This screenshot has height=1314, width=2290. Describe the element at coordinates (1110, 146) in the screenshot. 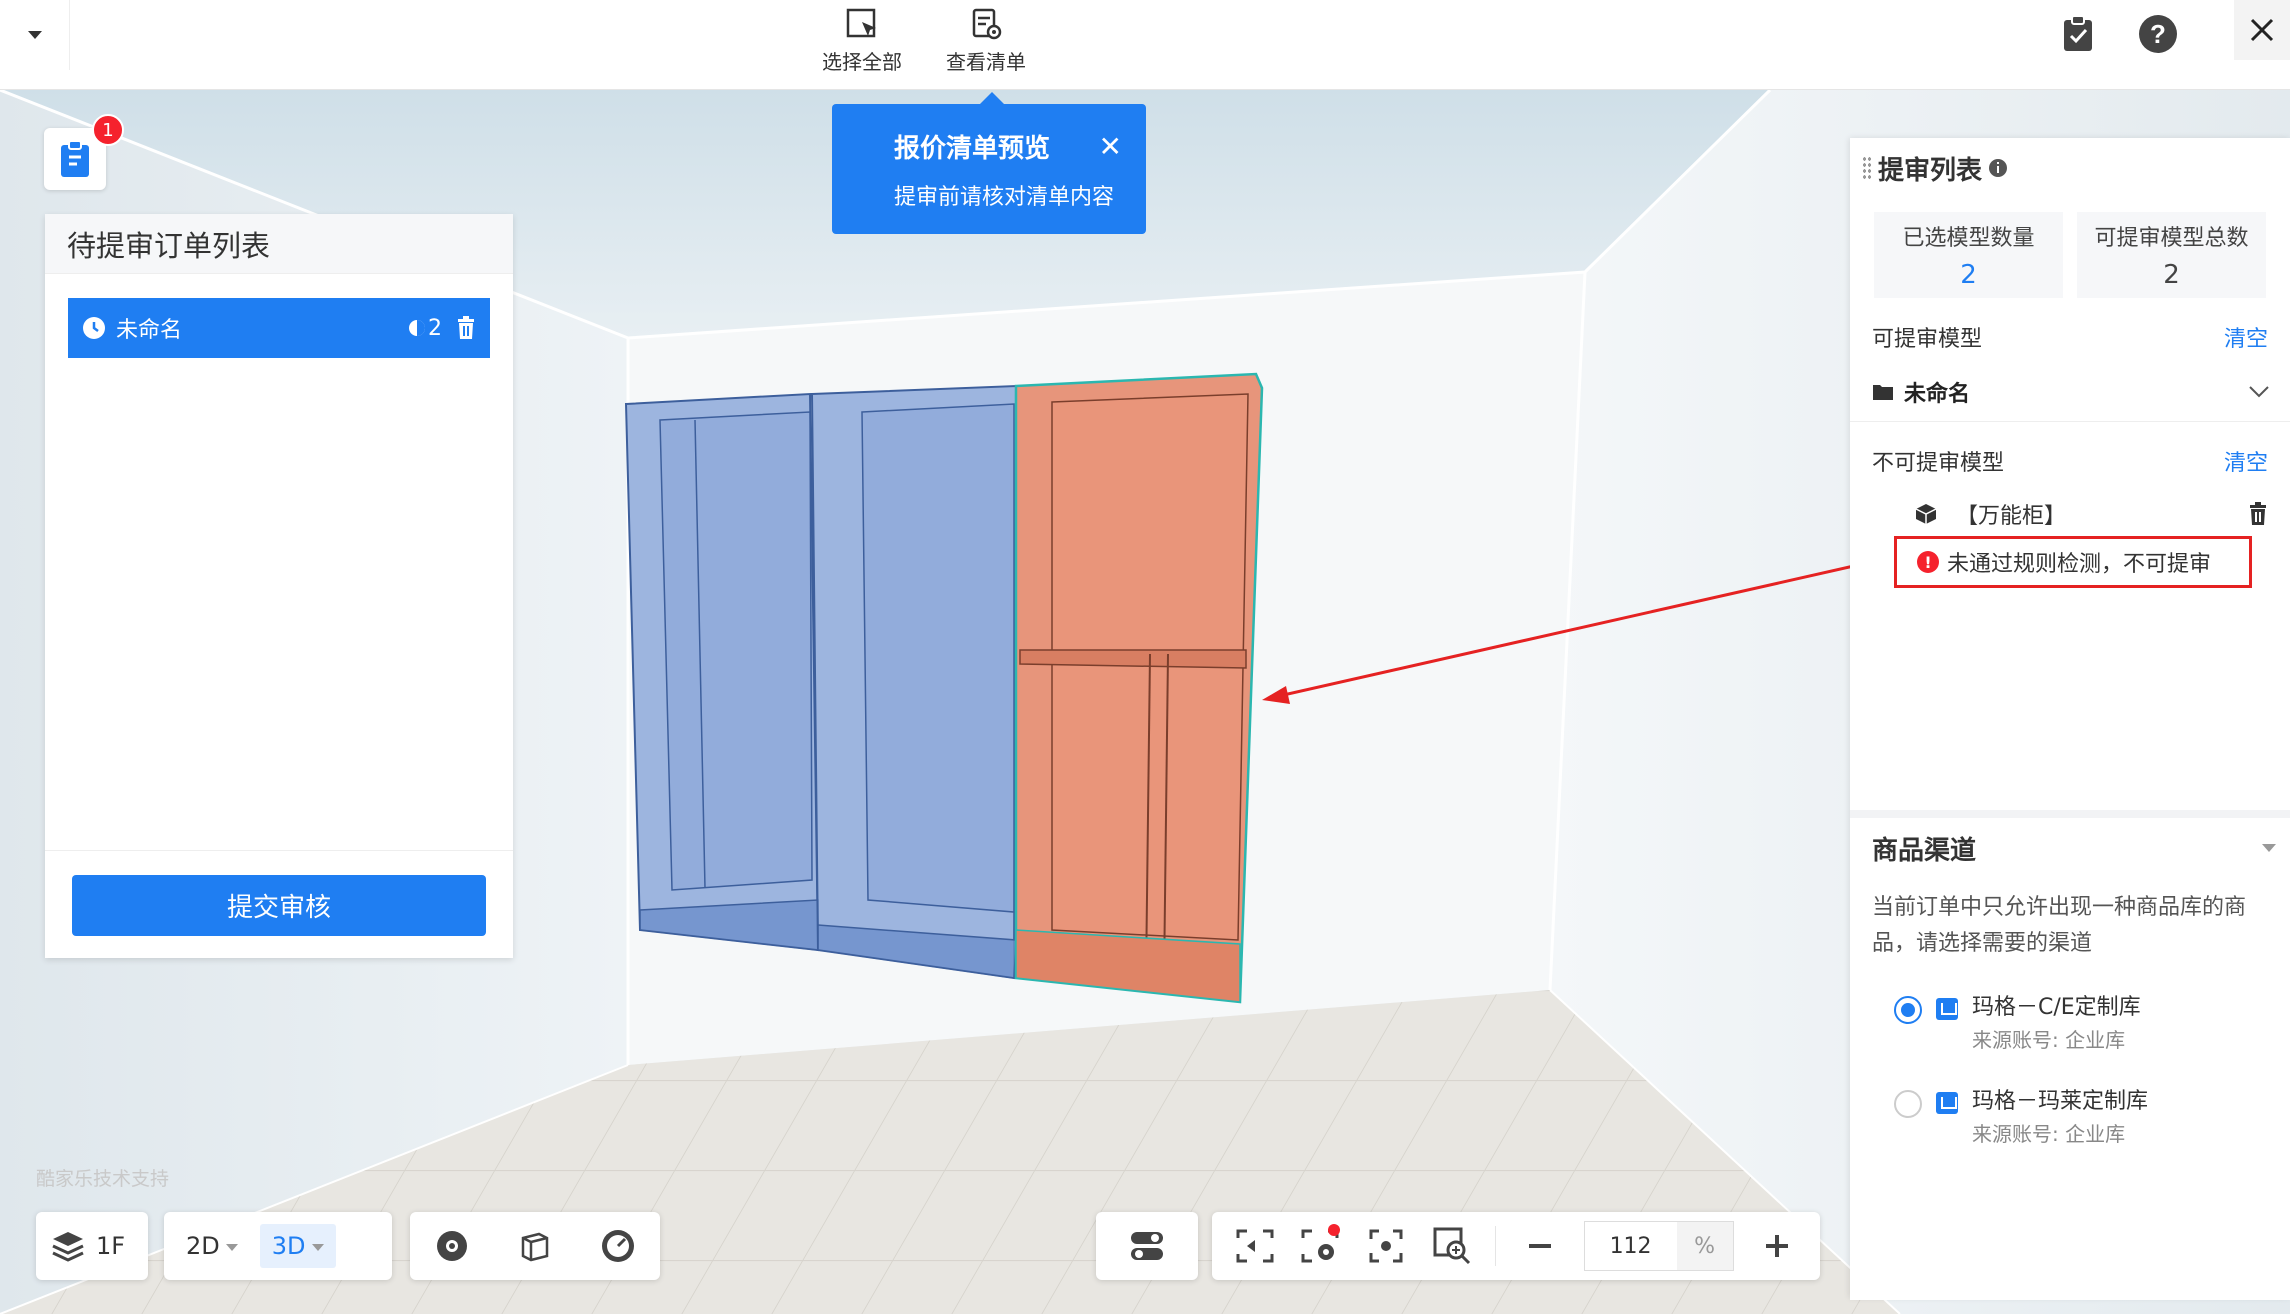

I see `tooltip-close-icon: ✕` at that location.